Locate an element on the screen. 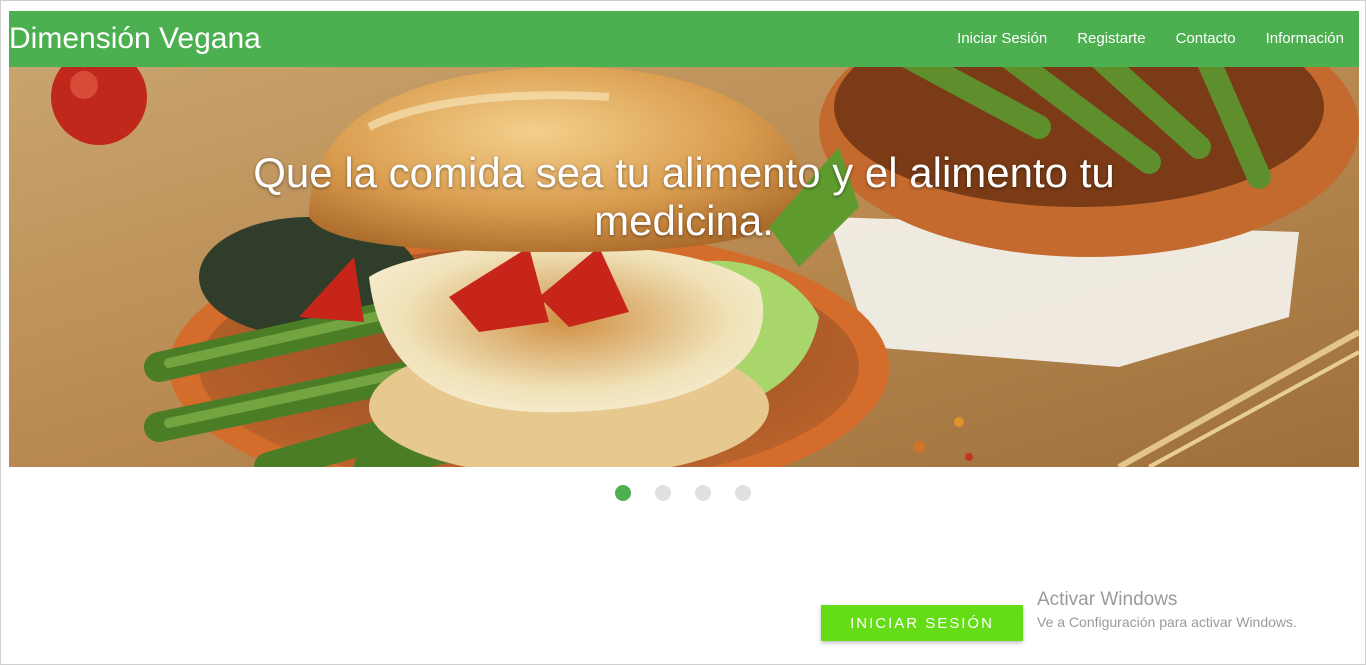 Image resolution: width=1366 pixels, height=665 pixels. watermark-title: Activar Windows is located at coordinates (1107, 599).